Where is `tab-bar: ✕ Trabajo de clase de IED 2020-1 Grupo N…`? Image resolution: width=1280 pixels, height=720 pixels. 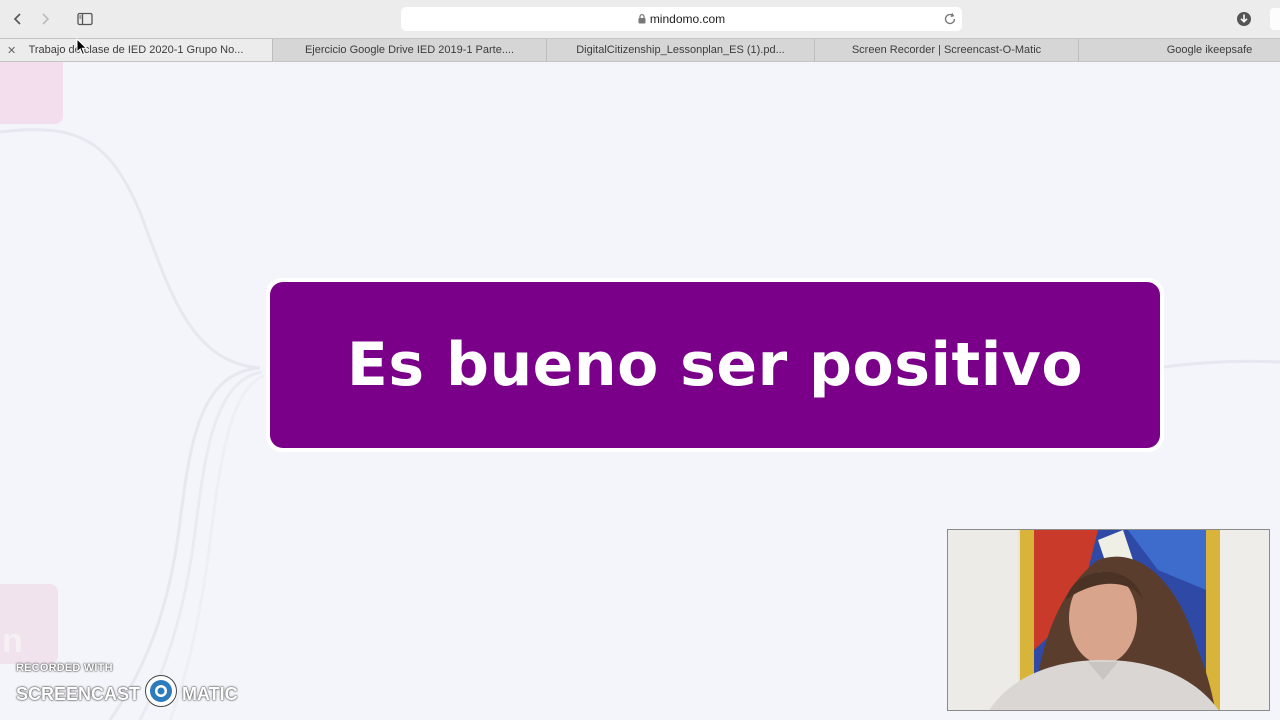 tab-bar: ✕ Trabajo de clase de IED 2020-1 Grupo N… is located at coordinates (640, 50).